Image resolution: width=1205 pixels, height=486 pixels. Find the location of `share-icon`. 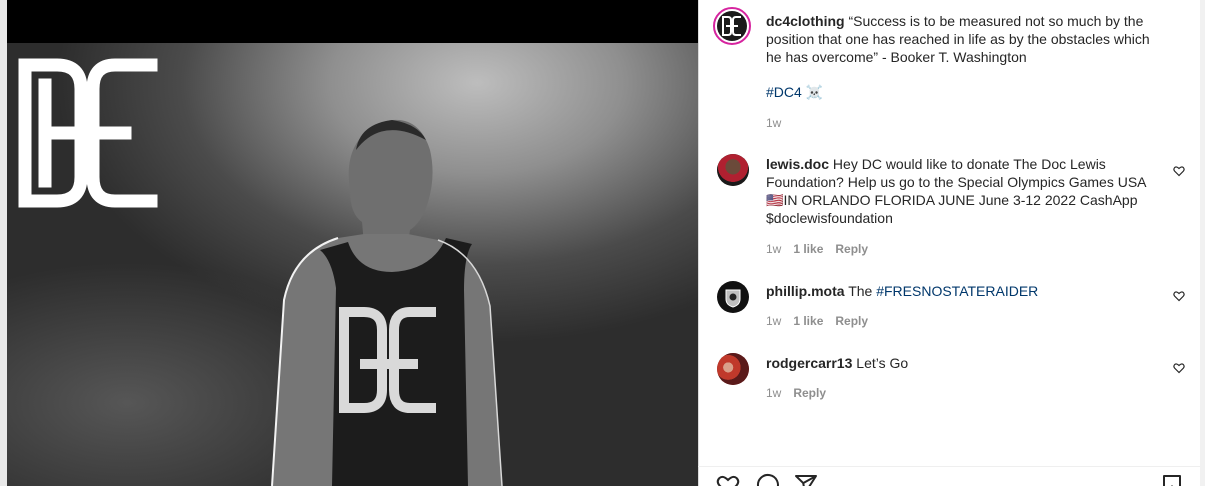

share-icon is located at coordinates (806, 479).